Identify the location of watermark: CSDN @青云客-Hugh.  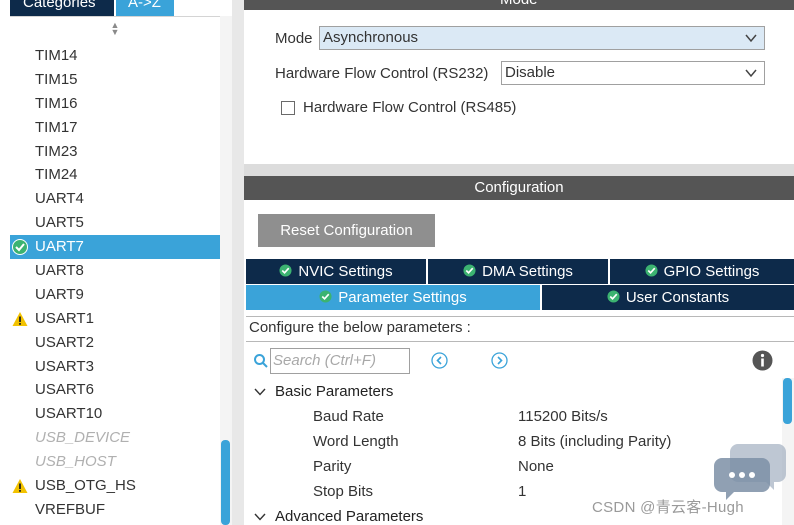
(668, 507).